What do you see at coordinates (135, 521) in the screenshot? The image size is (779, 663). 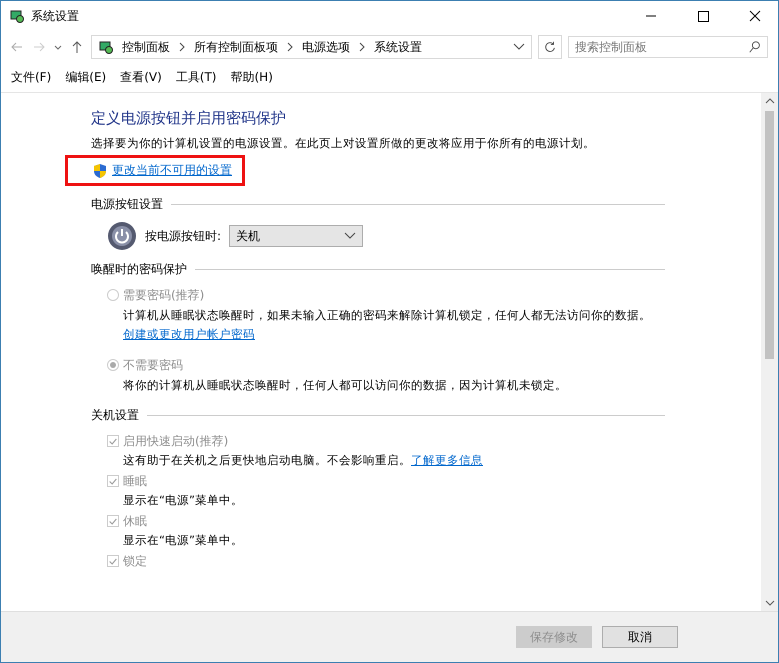 I see `checkbox-label: 休眠` at bounding box center [135, 521].